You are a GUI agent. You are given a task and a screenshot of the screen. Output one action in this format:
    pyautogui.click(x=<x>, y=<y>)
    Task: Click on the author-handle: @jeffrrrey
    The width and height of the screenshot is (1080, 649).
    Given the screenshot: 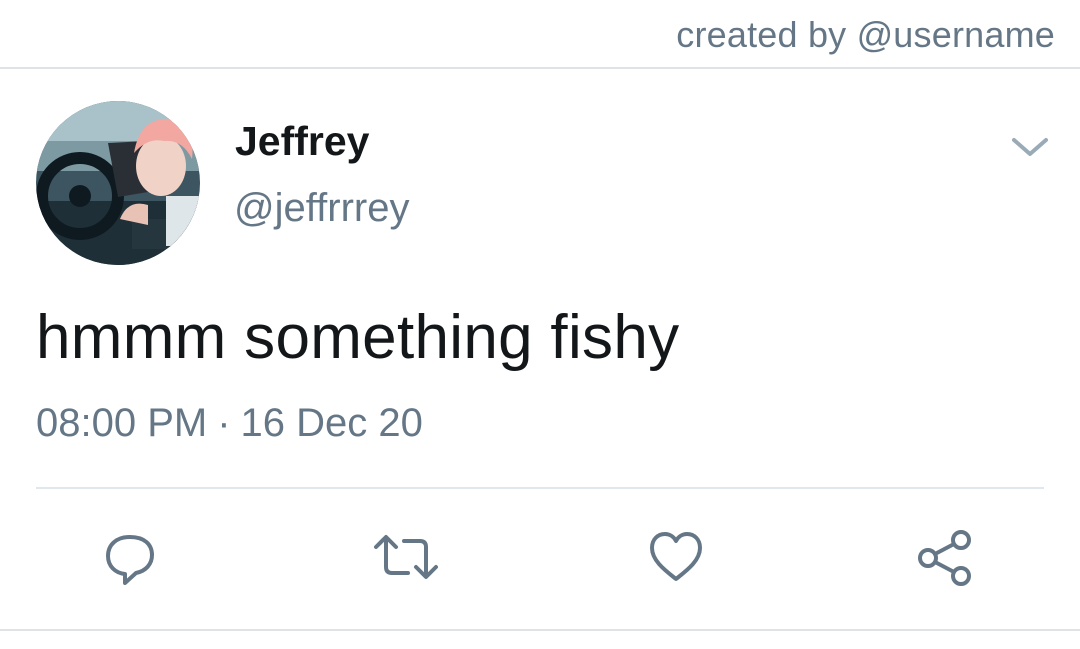 What is the action you would take?
    pyautogui.click(x=321, y=208)
    